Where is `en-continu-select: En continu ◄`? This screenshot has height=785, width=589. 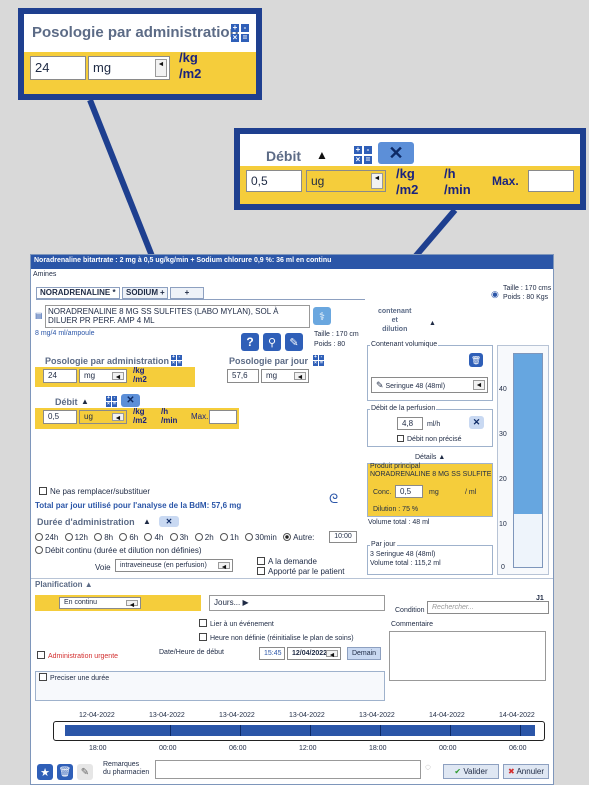
en-continu-select: En continu ◄ is located at coordinates (100, 603).